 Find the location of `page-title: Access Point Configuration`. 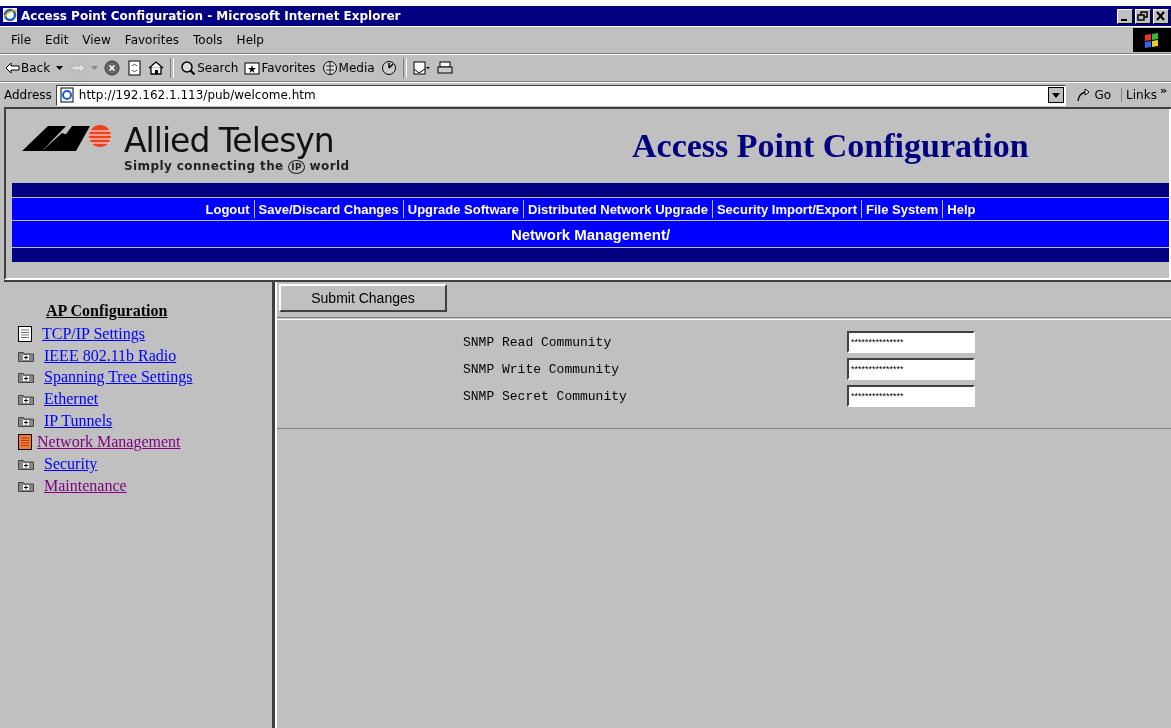

page-title: Access Point Configuration is located at coordinates (830, 146).